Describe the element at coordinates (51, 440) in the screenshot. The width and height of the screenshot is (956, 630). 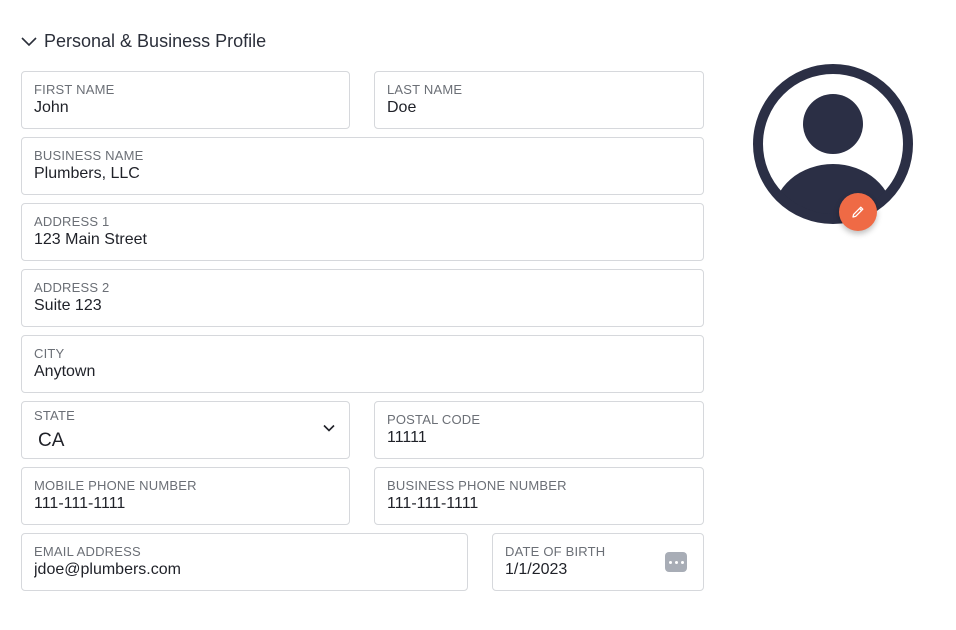
I see `state-value: CA` at that location.